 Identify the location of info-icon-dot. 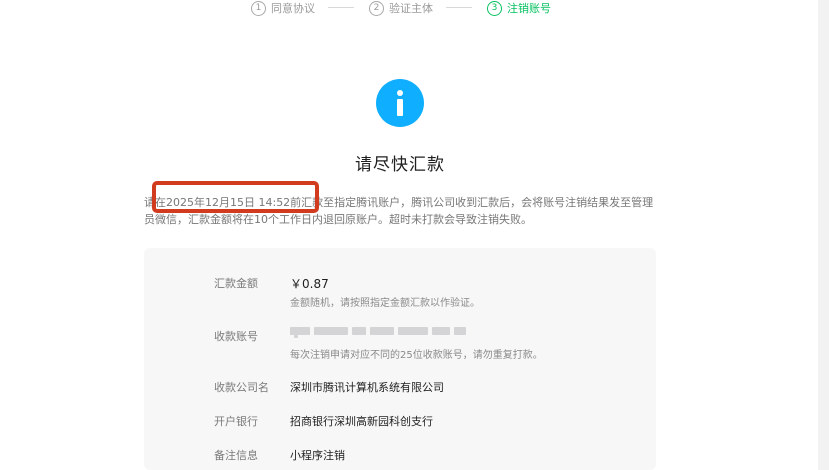
(400, 93).